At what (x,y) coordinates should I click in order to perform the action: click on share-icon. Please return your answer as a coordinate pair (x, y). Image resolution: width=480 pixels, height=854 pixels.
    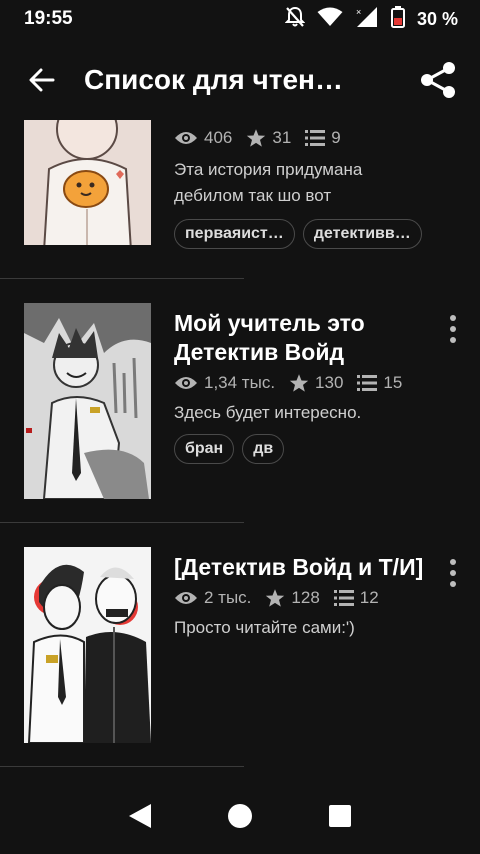
    Looking at the image, I should click on (438, 80).